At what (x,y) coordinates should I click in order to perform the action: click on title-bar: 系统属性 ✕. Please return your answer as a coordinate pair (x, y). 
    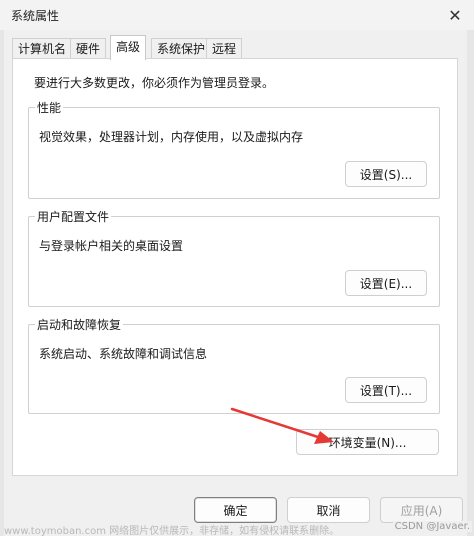
    Looking at the image, I should click on (237, 15).